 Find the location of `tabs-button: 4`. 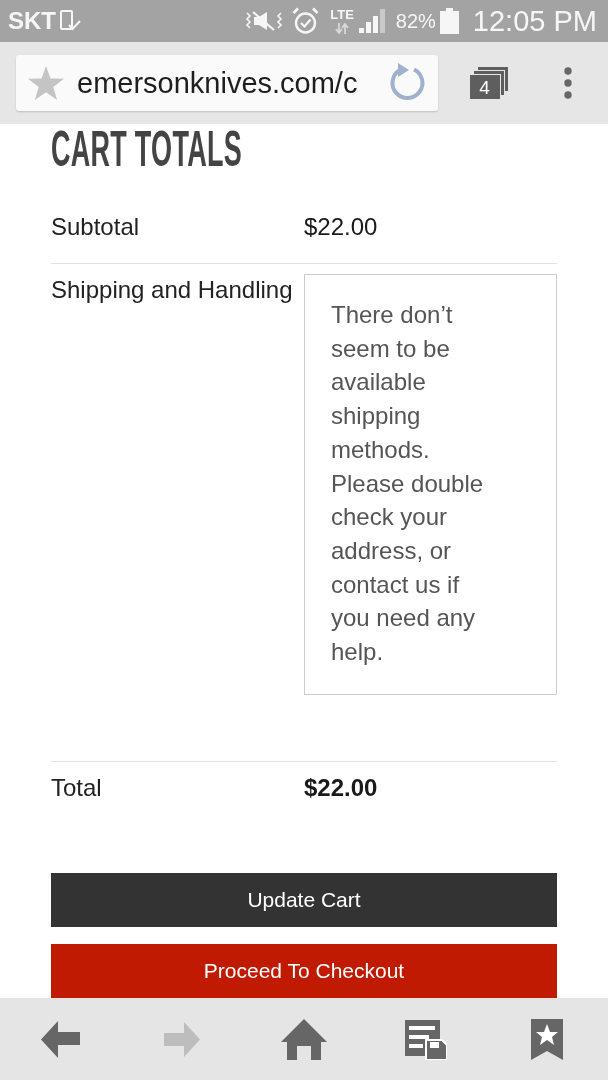

tabs-button: 4 is located at coordinates (489, 83).